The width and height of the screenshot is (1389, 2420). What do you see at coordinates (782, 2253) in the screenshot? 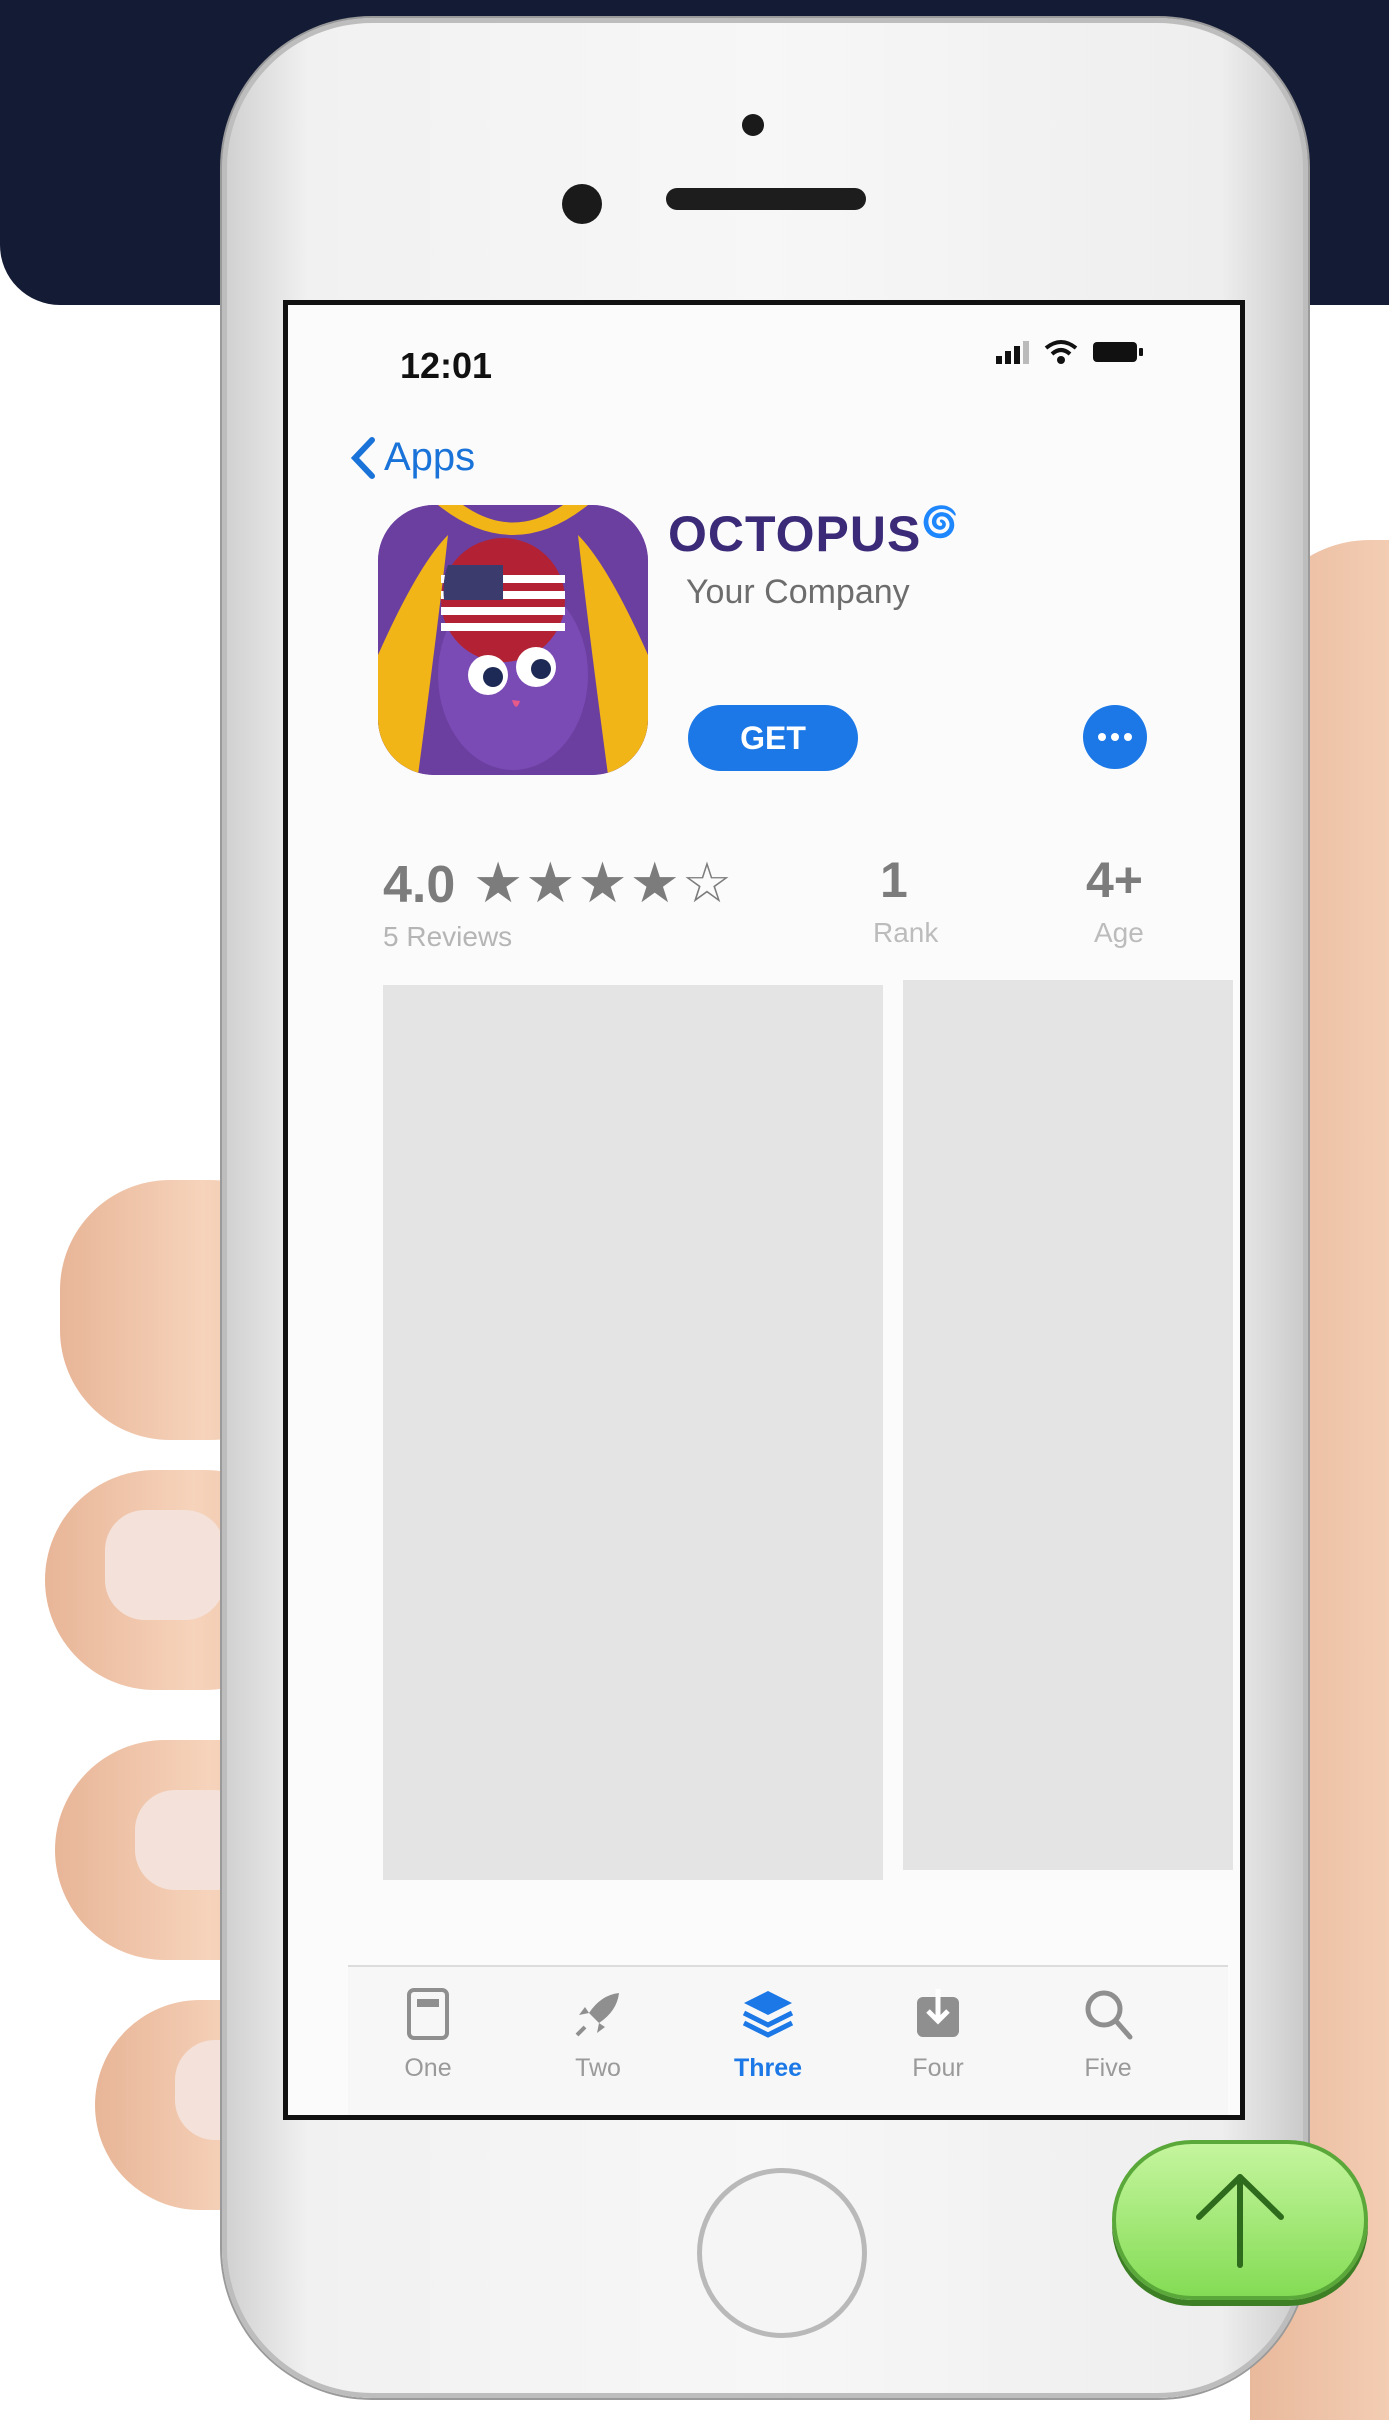
I see `home-button` at bounding box center [782, 2253].